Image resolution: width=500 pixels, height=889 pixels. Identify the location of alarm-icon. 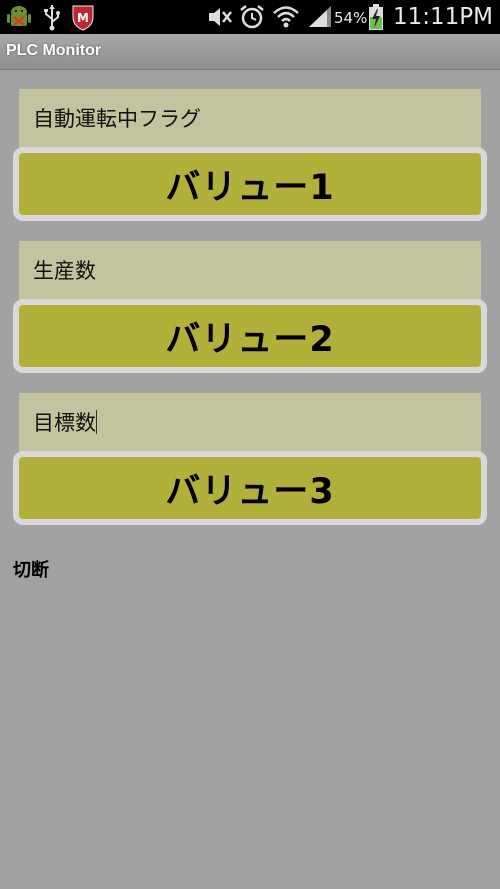
(252, 19).